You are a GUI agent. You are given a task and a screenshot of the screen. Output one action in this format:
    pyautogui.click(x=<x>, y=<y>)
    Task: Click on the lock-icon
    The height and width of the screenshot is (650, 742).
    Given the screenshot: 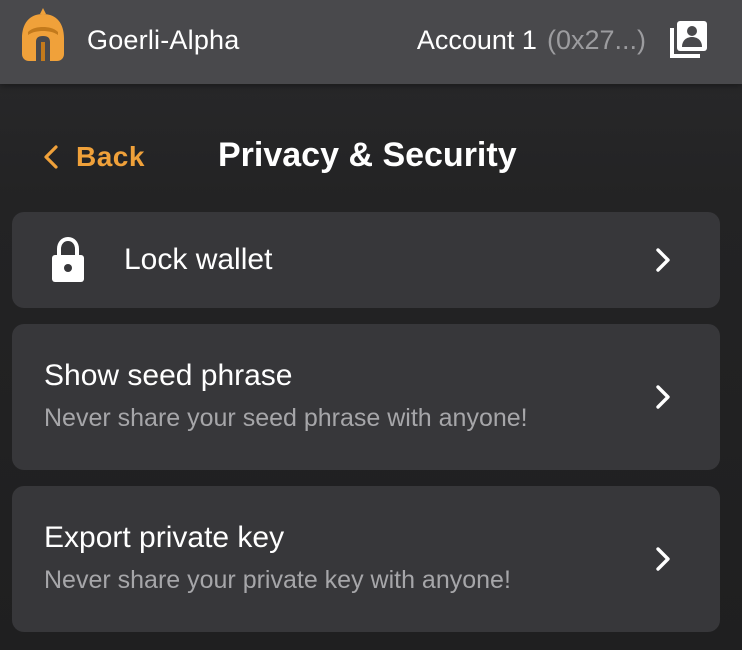 What is the action you would take?
    pyautogui.click(x=68, y=259)
    